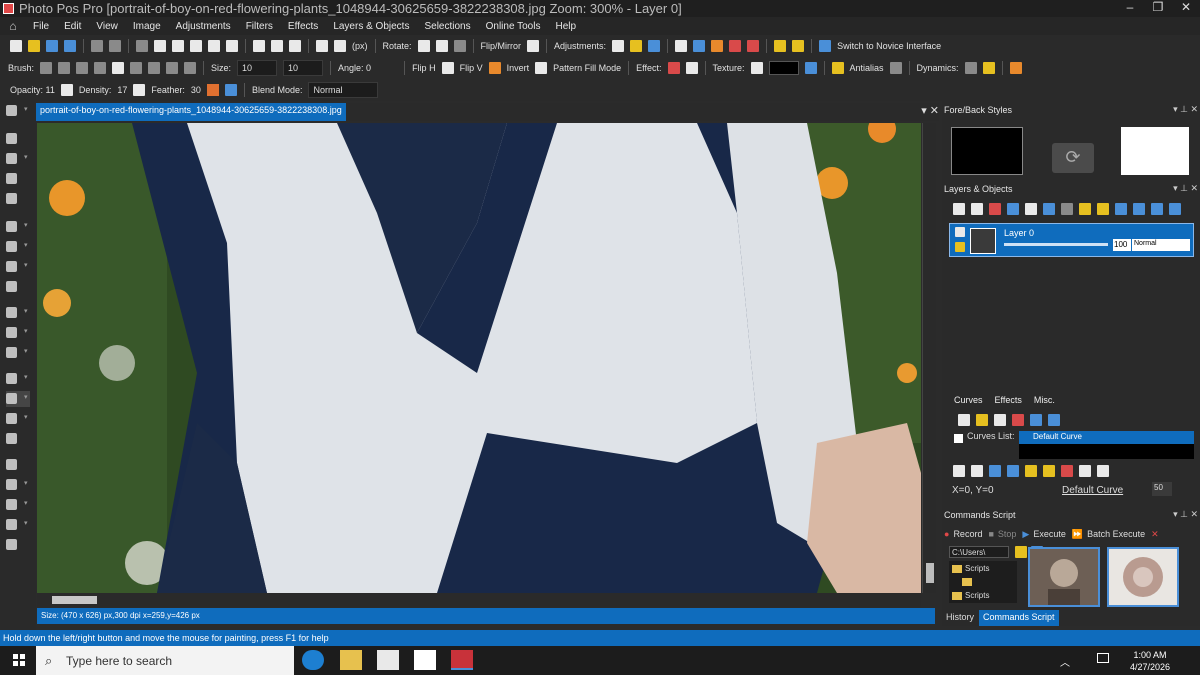 The width and height of the screenshot is (1200, 675). Describe the element at coordinates (18, 545) in the screenshot. I see `object-tool` at that location.